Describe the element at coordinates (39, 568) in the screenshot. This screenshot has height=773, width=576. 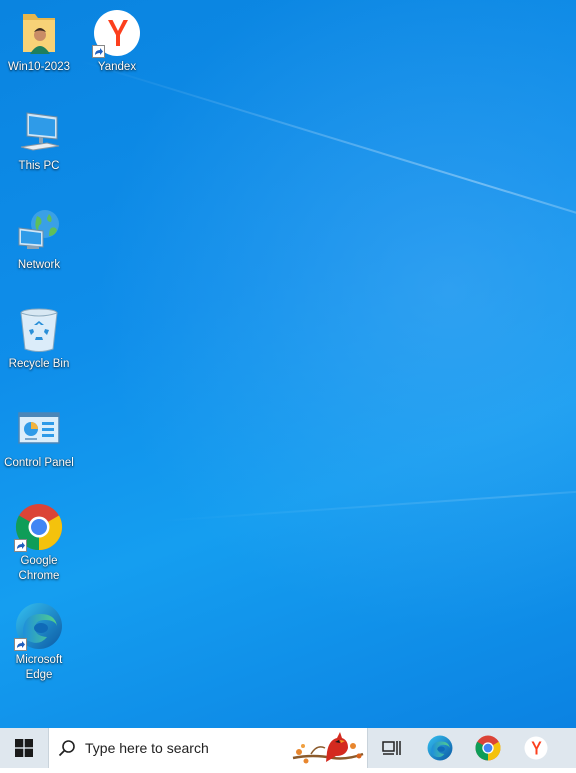
I see `desktop-icon-label: Google Chrome` at that location.